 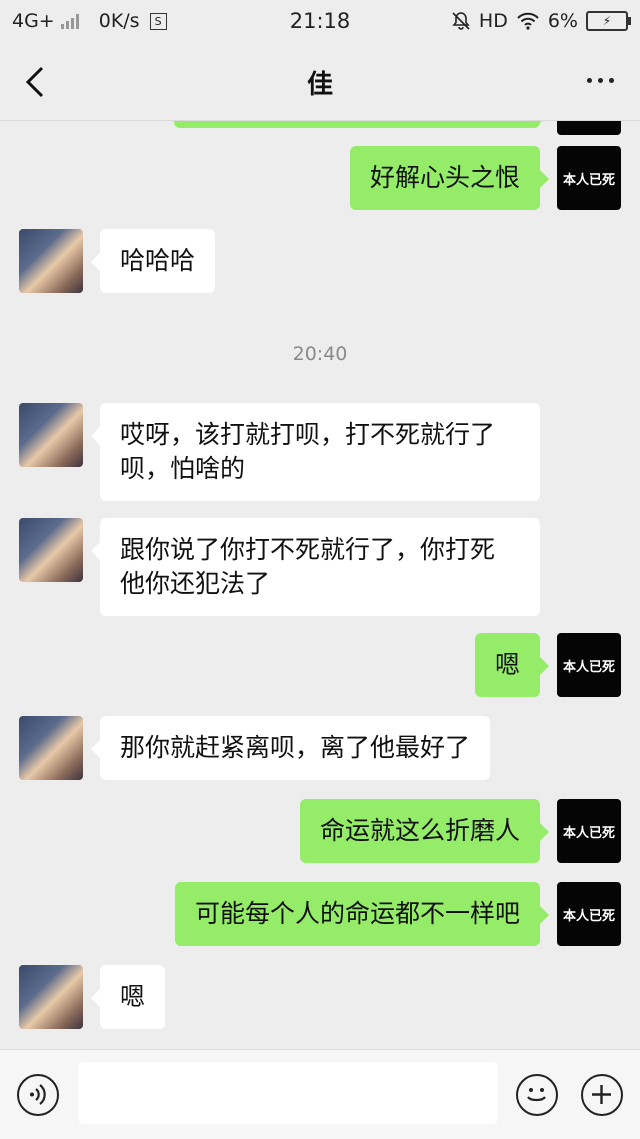 What do you see at coordinates (461, 21) in the screenshot?
I see `mute-bell-icon` at bounding box center [461, 21].